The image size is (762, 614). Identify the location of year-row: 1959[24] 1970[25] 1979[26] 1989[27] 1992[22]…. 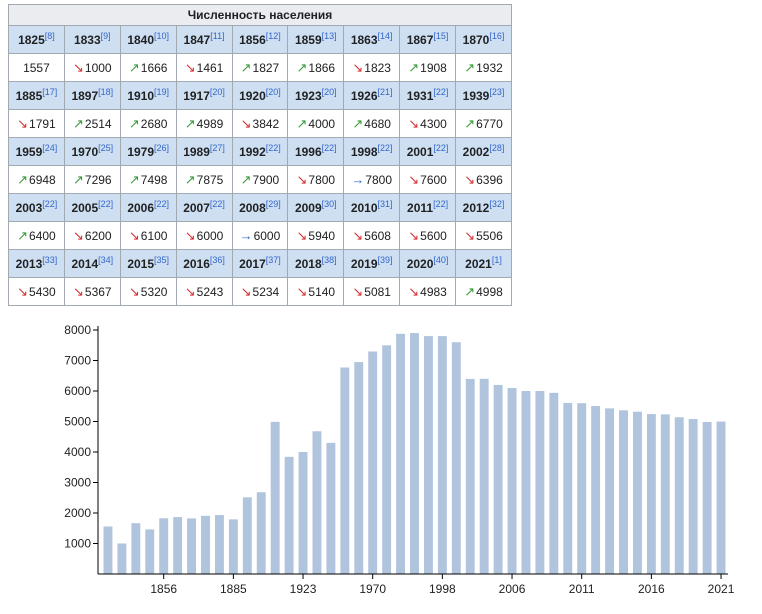
(260, 151).